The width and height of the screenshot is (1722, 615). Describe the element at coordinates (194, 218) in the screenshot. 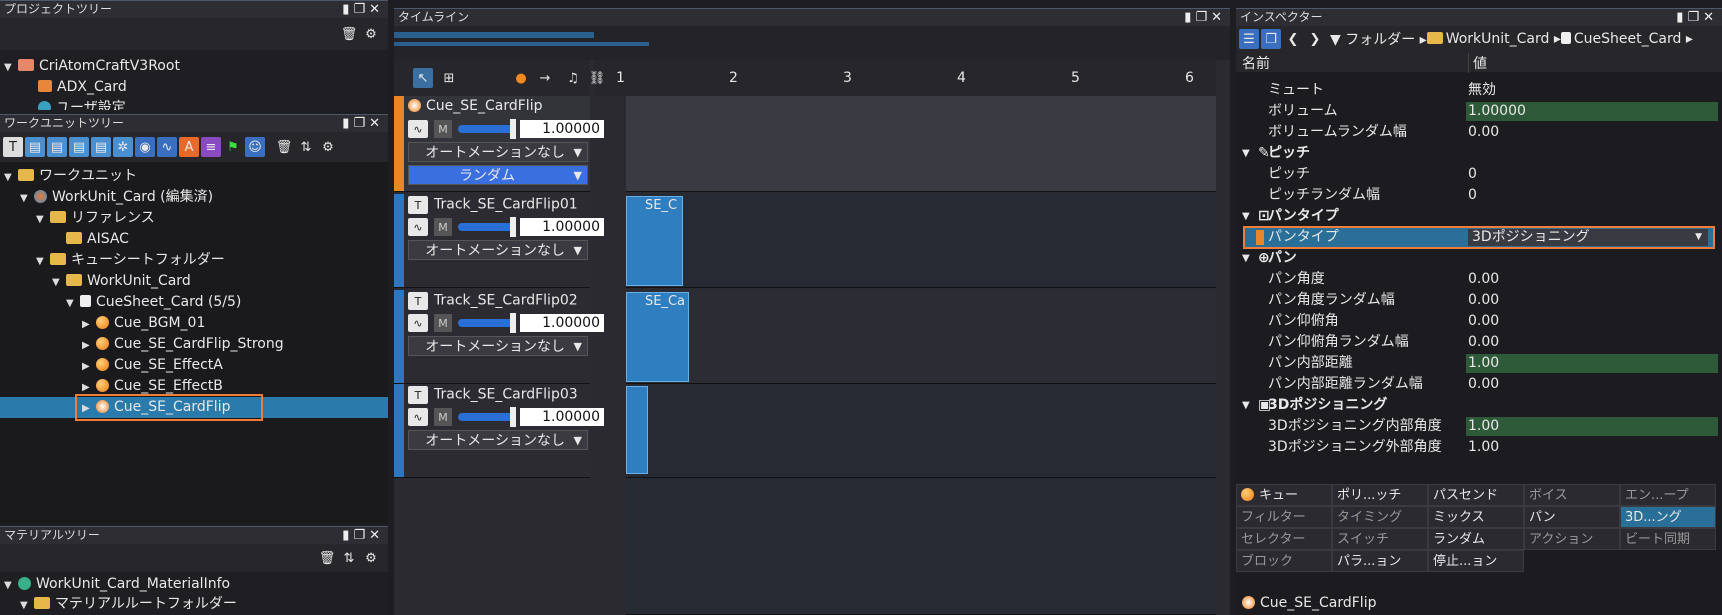

I see `tree-item-reference: ▼ リファレンス` at that location.